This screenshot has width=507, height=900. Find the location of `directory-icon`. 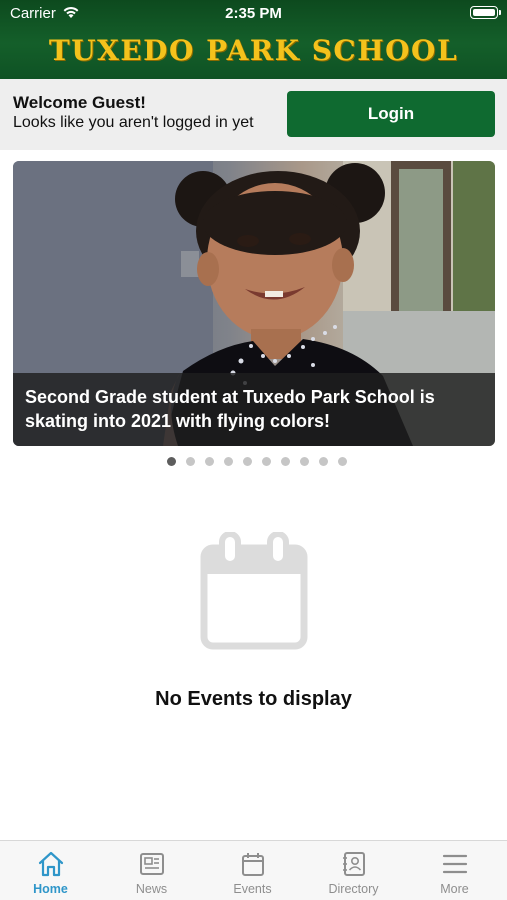

directory-icon is located at coordinates (354, 864).